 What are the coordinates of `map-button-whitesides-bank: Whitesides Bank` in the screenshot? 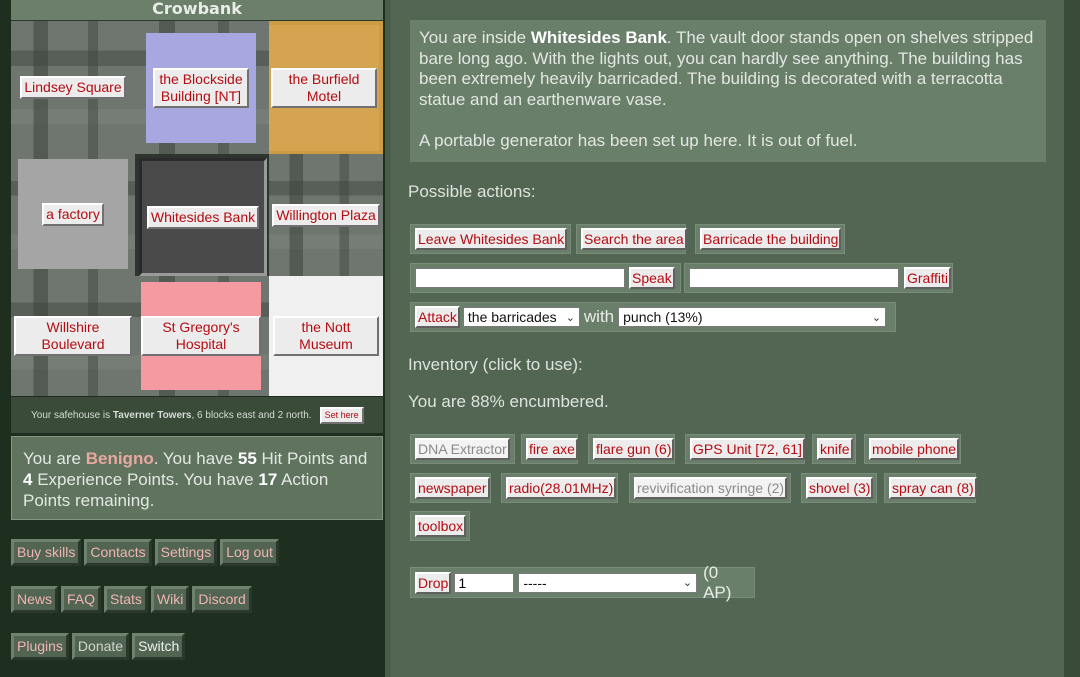 It's located at (203, 217).